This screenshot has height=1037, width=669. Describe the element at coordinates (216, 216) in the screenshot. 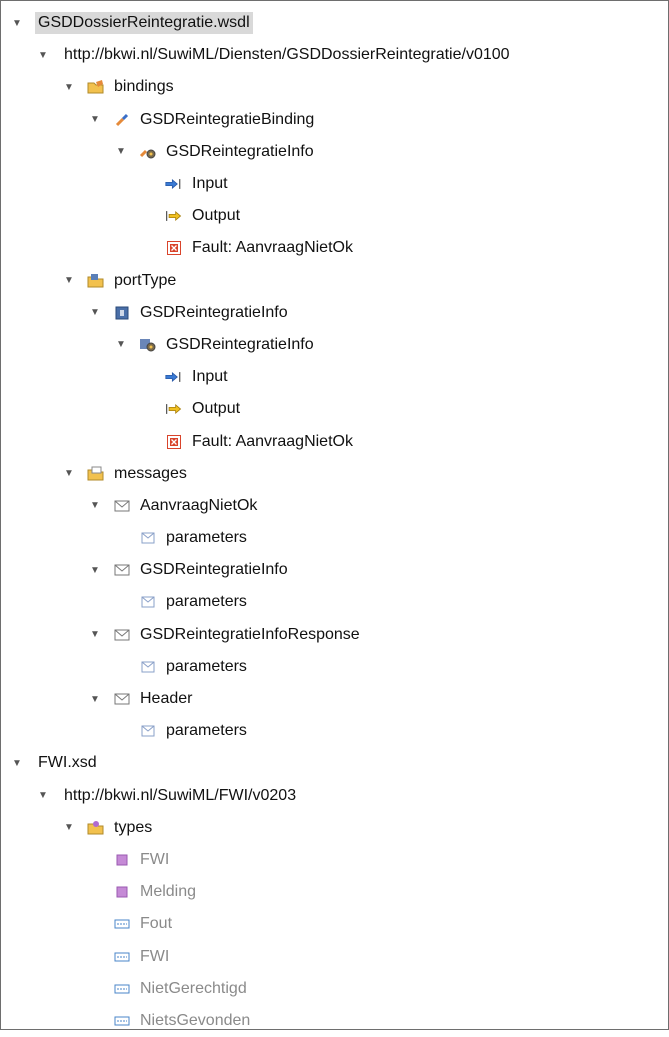

I see `tree-row-label: Output` at that location.